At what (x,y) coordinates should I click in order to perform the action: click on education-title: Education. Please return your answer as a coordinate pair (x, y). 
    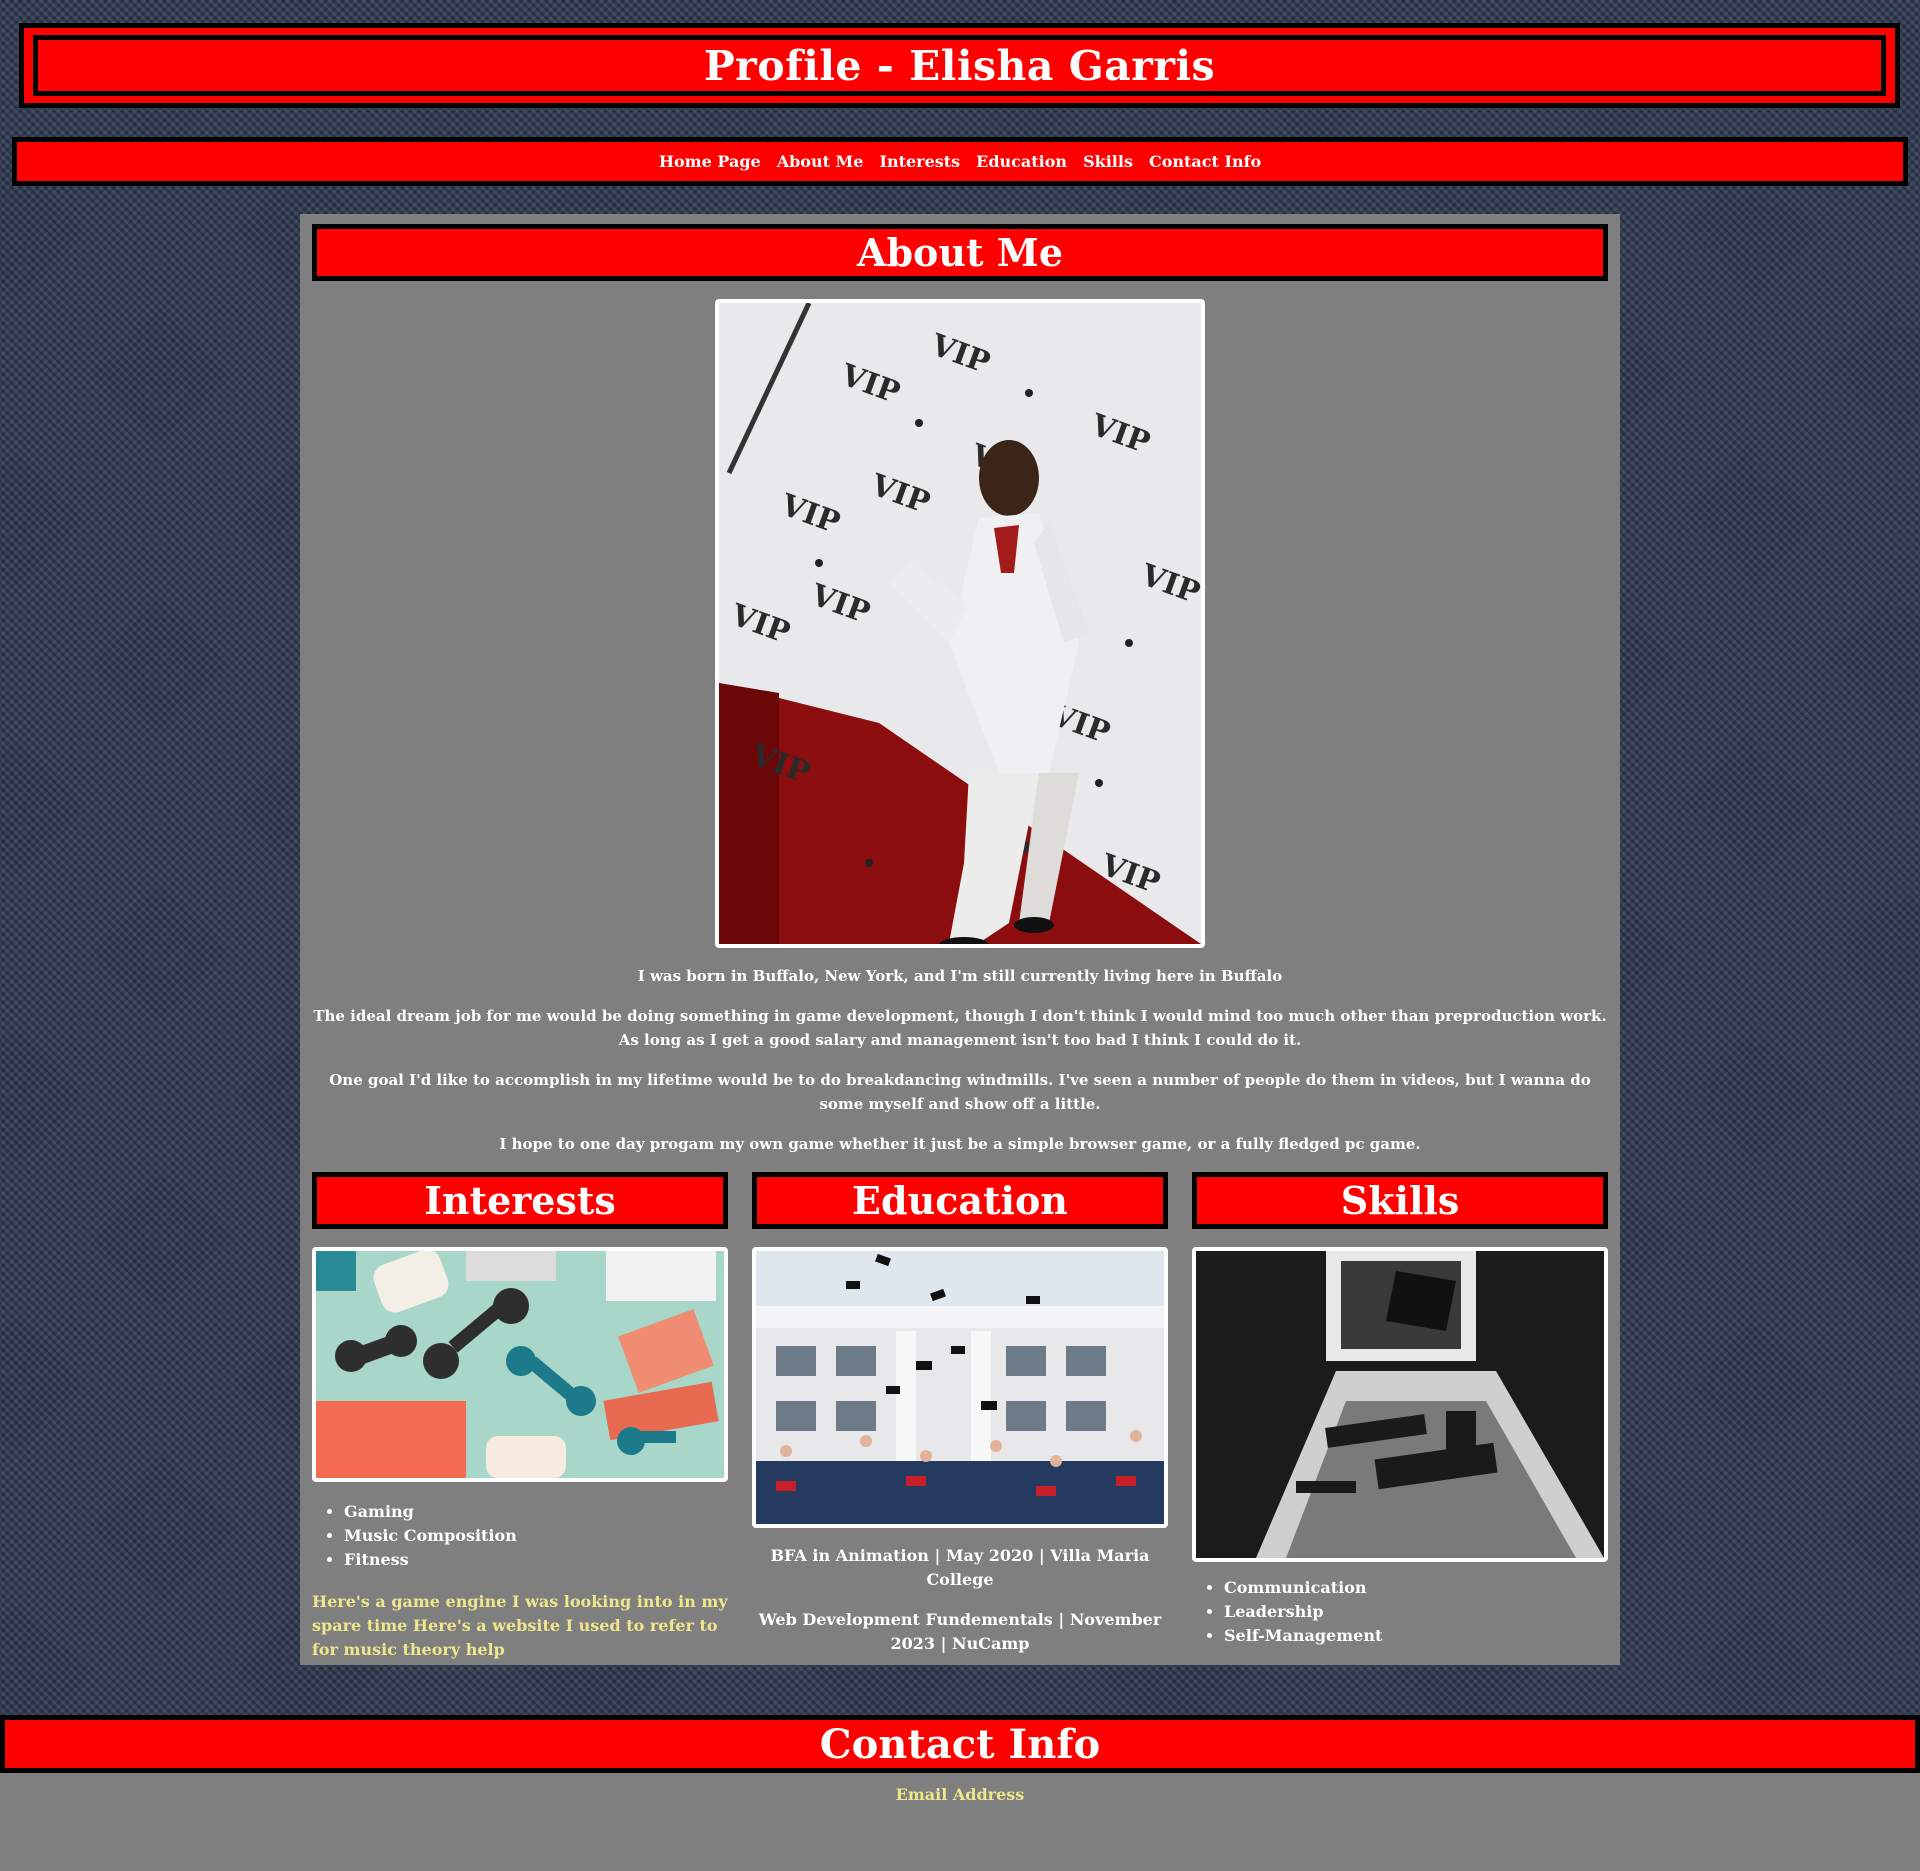
    Looking at the image, I should click on (960, 1200).